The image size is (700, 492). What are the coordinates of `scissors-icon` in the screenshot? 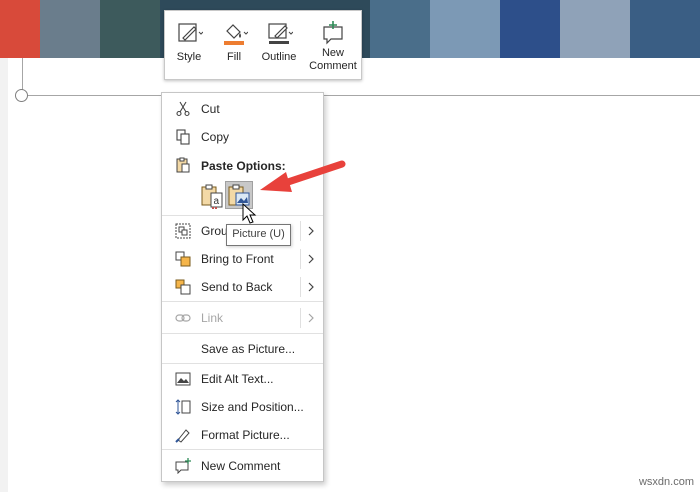 It's located at (183, 109).